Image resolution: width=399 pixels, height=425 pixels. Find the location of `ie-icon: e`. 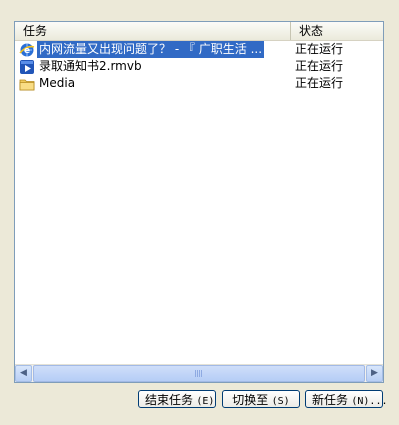

ie-icon: e is located at coordinates (27, 49).